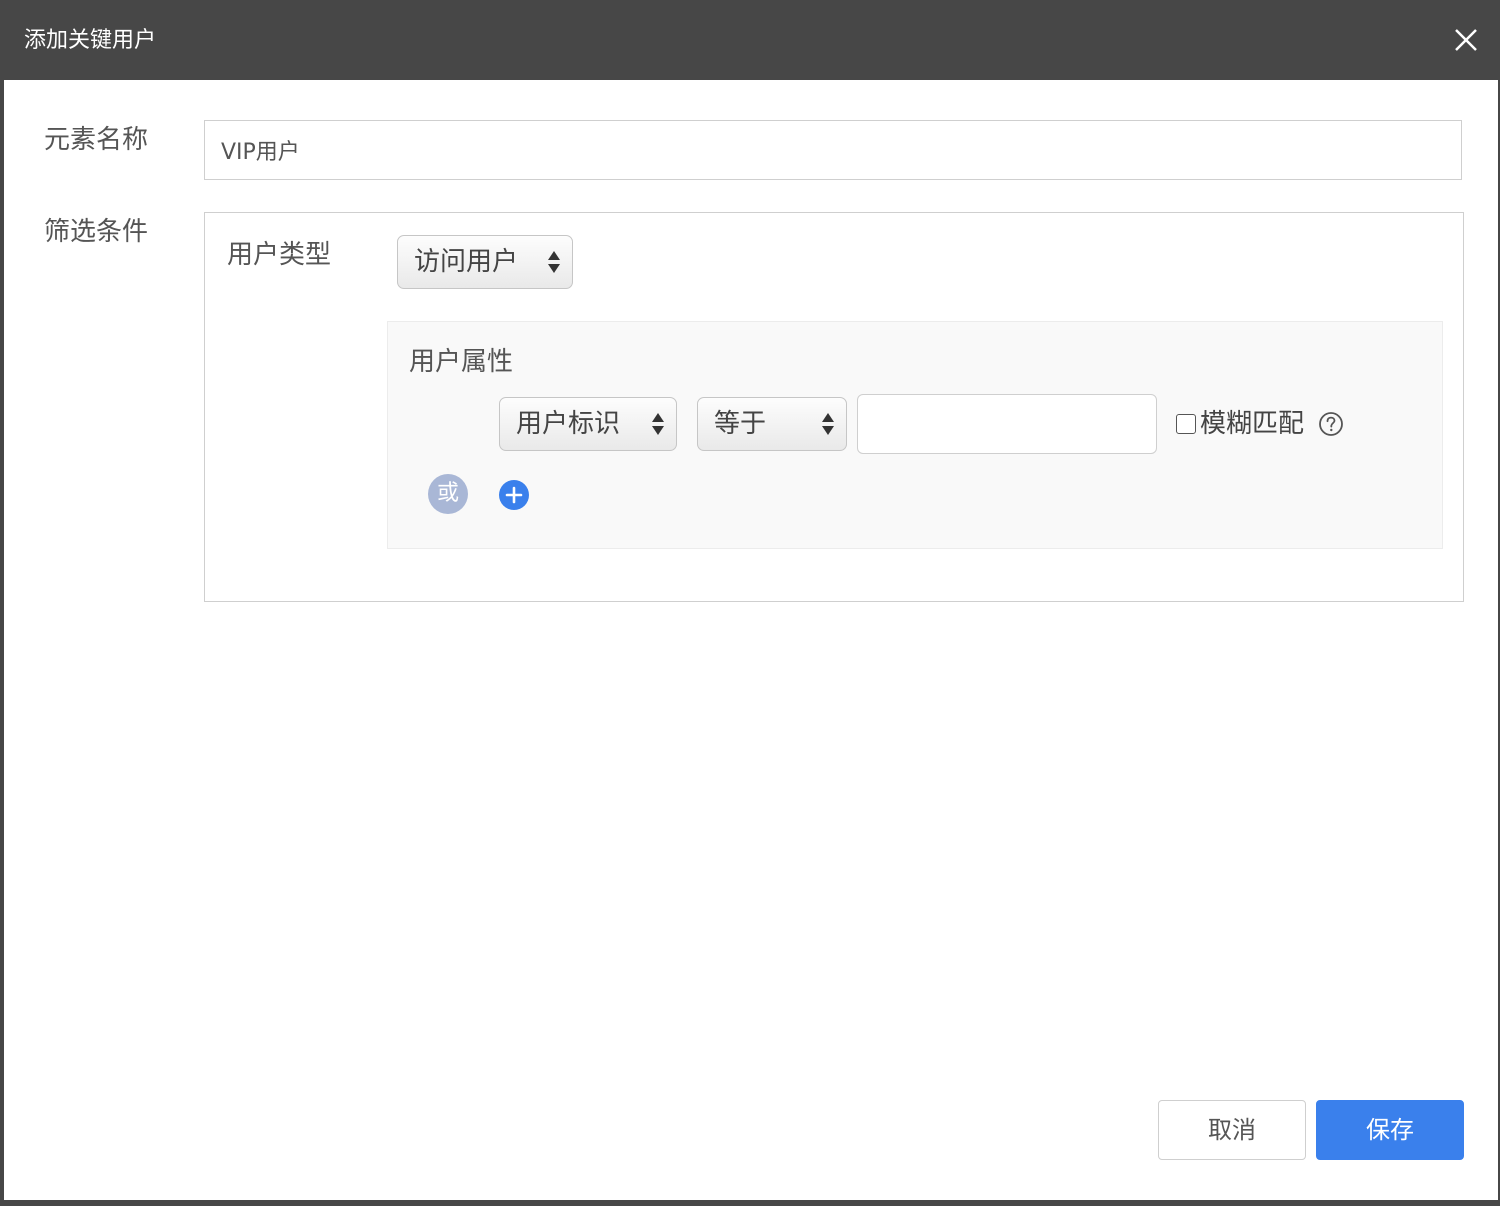 Image resolution: width=1500 pixels, height=1206 pixels. I want to click on user-attribute-label: 用户属性, so click(461, 362).